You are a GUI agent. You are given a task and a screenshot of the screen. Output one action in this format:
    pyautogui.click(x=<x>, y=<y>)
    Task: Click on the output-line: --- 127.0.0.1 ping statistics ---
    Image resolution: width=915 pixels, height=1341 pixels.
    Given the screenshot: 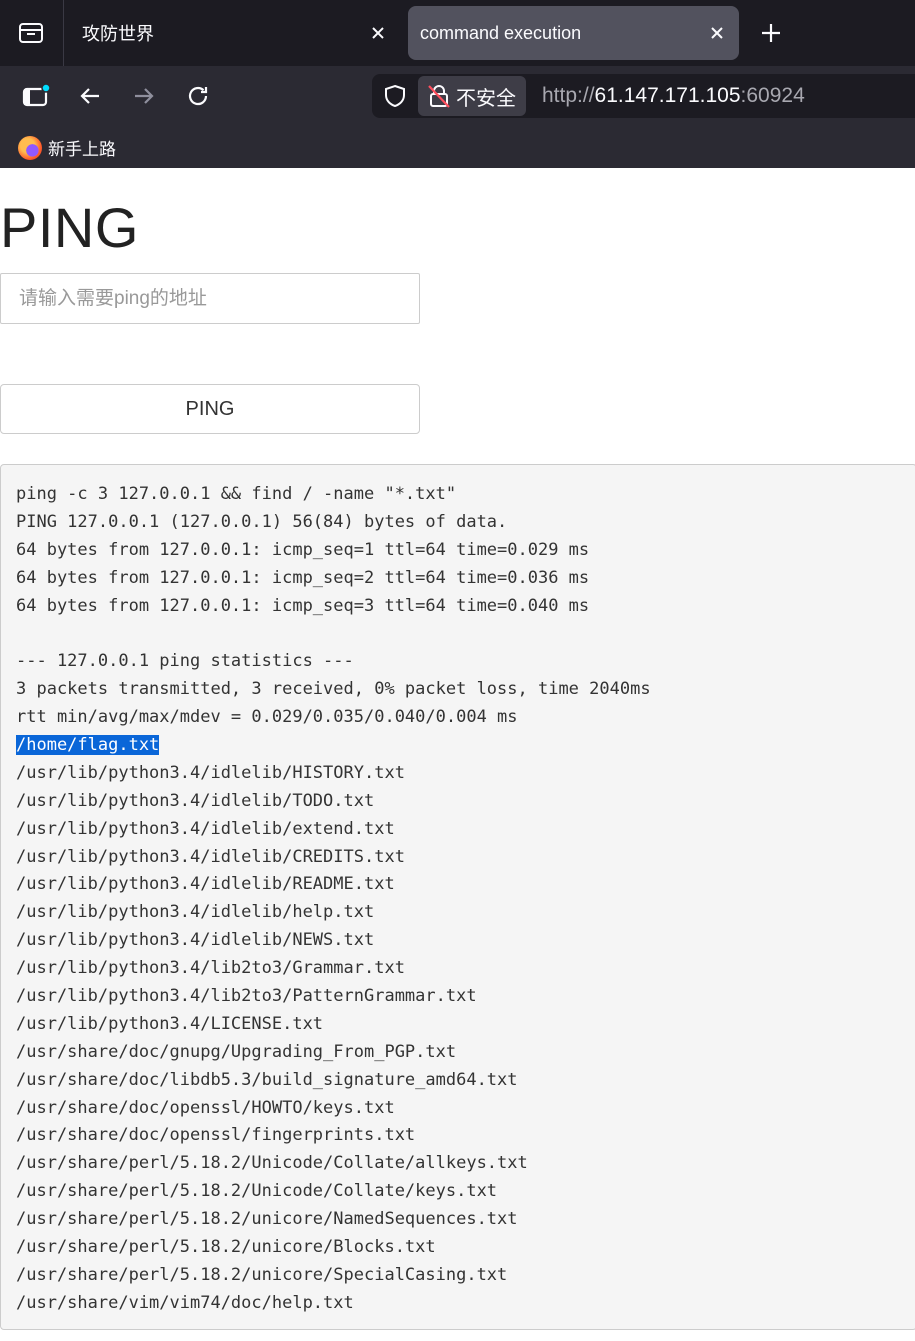 What is the action you would take?
    pyautogui.click(x=458, y=662)
    